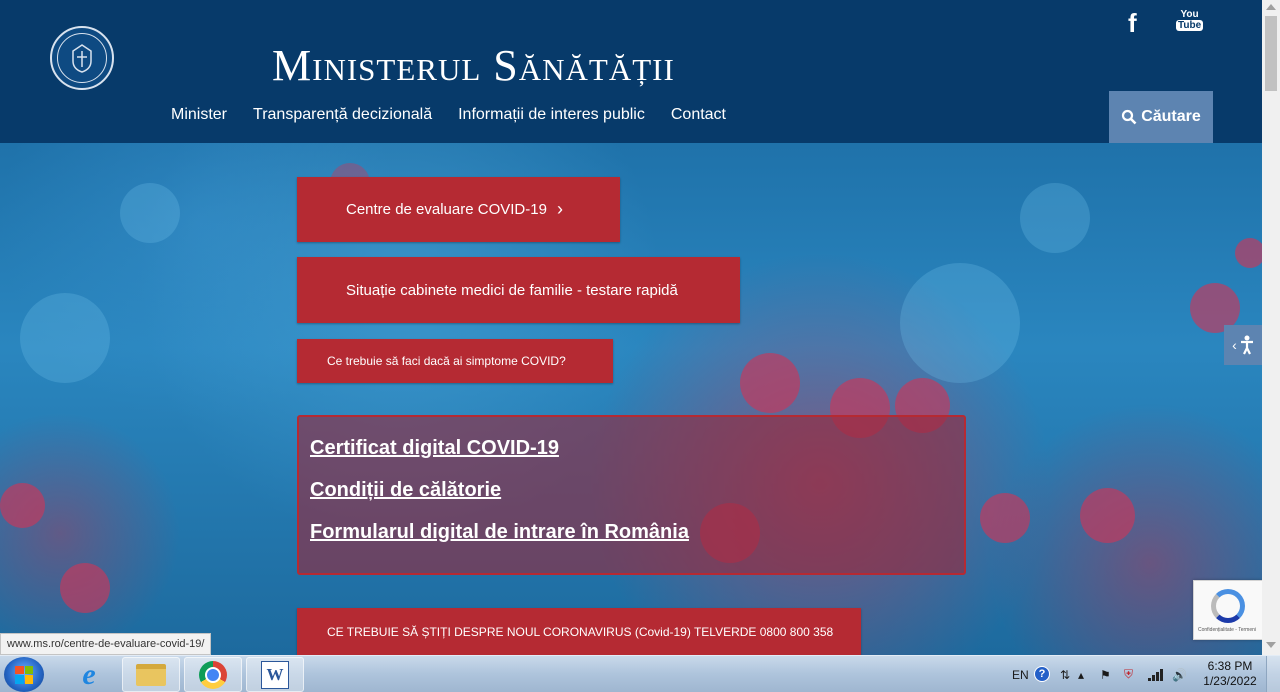 Image resolution: width=1280 pixels, height=692 pixels. Describe the element at coordinates (1230, 666) in the screenshot. I see `clock-time: 6:38 PM` at that location.